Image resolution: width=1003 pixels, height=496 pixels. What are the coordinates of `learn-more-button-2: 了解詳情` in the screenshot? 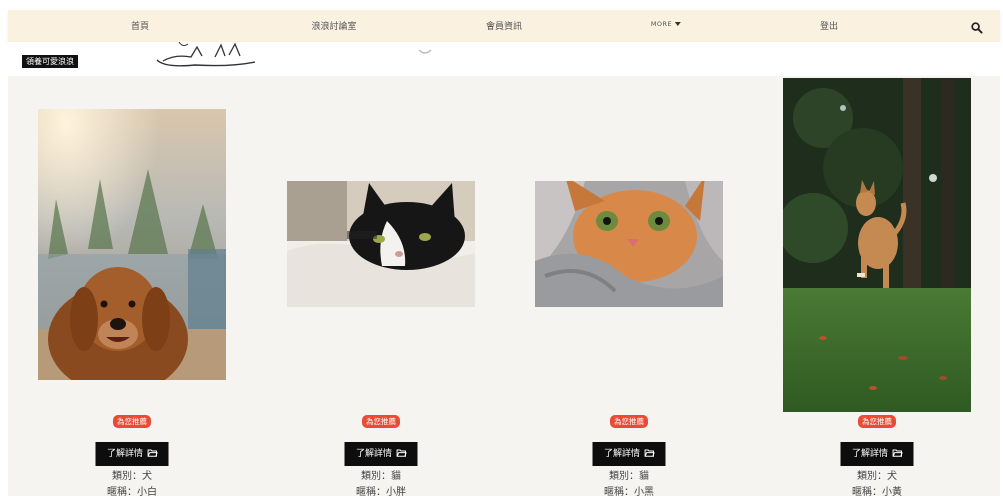 It's located at (381, 454).